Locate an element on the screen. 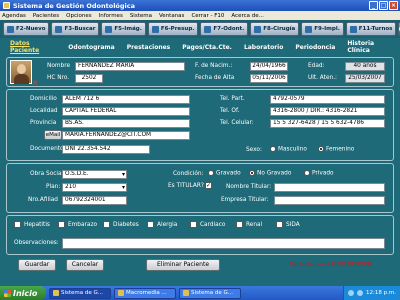 This screenshot has height=300, width=400. radio-selected-icon is located at coordinates (252, 173).